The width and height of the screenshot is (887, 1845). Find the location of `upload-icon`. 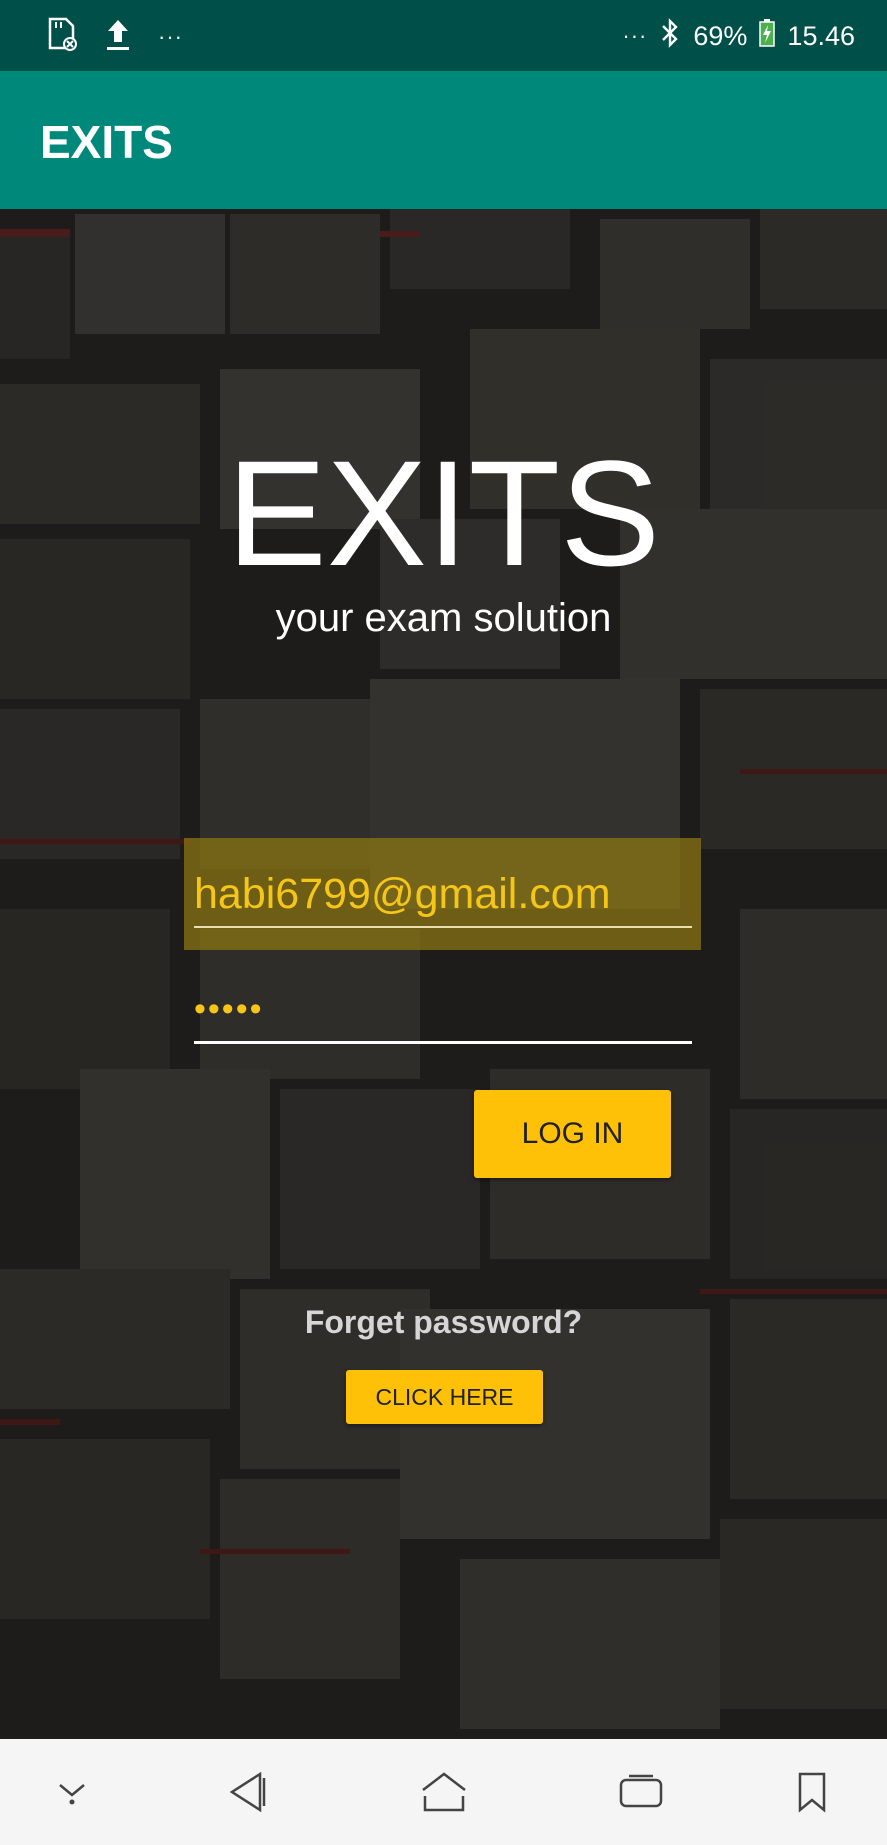

upload-icon is located at coordinates (118, 36).